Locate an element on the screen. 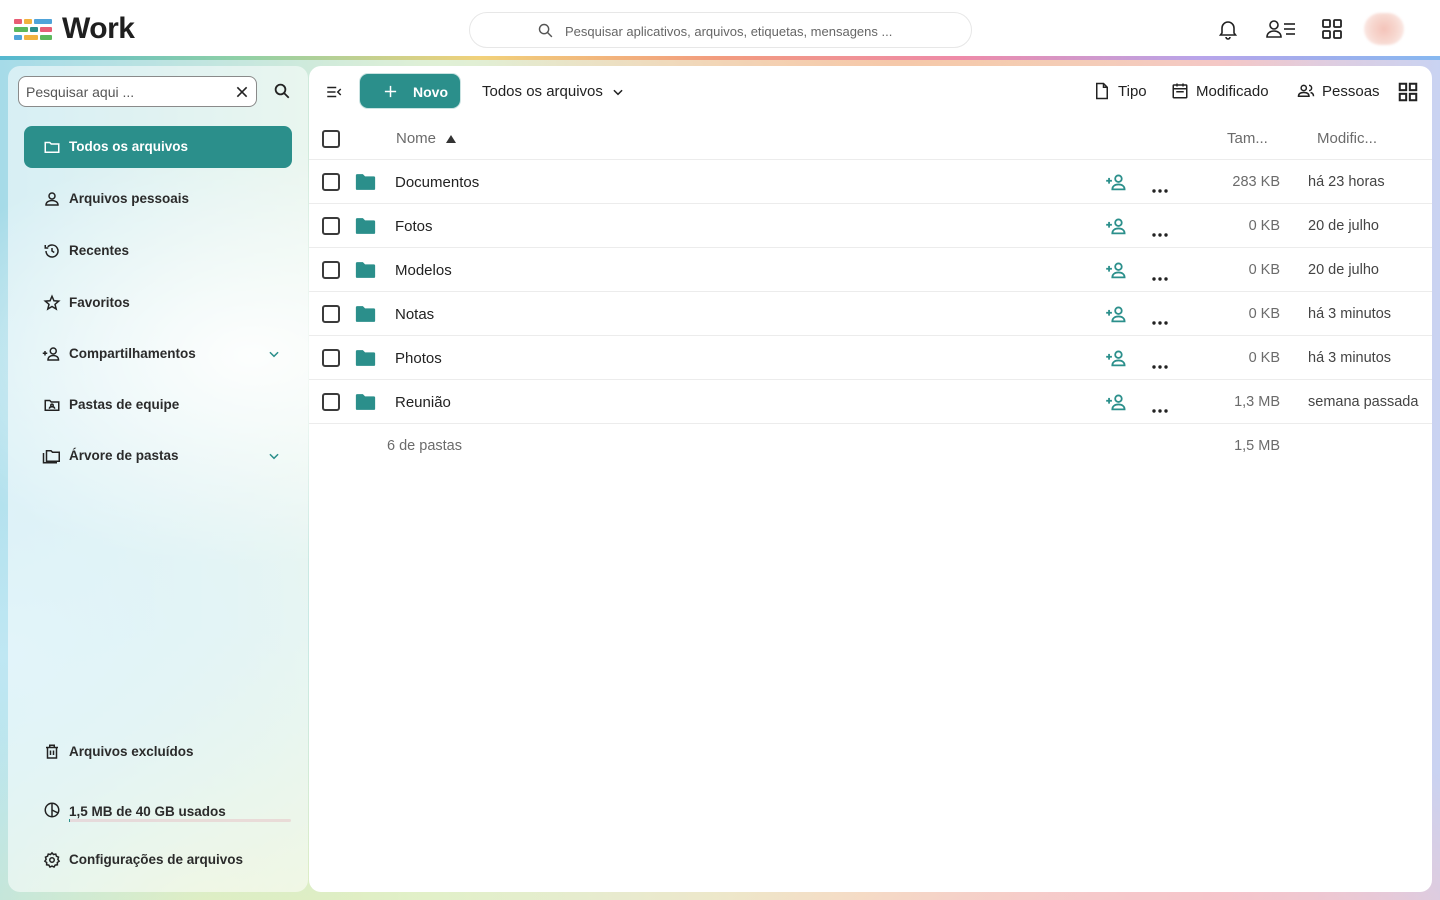 The height and width of the screenshot is (900, 1440). file-modified: há 3 minutos is located at coordinates (1350, 358).